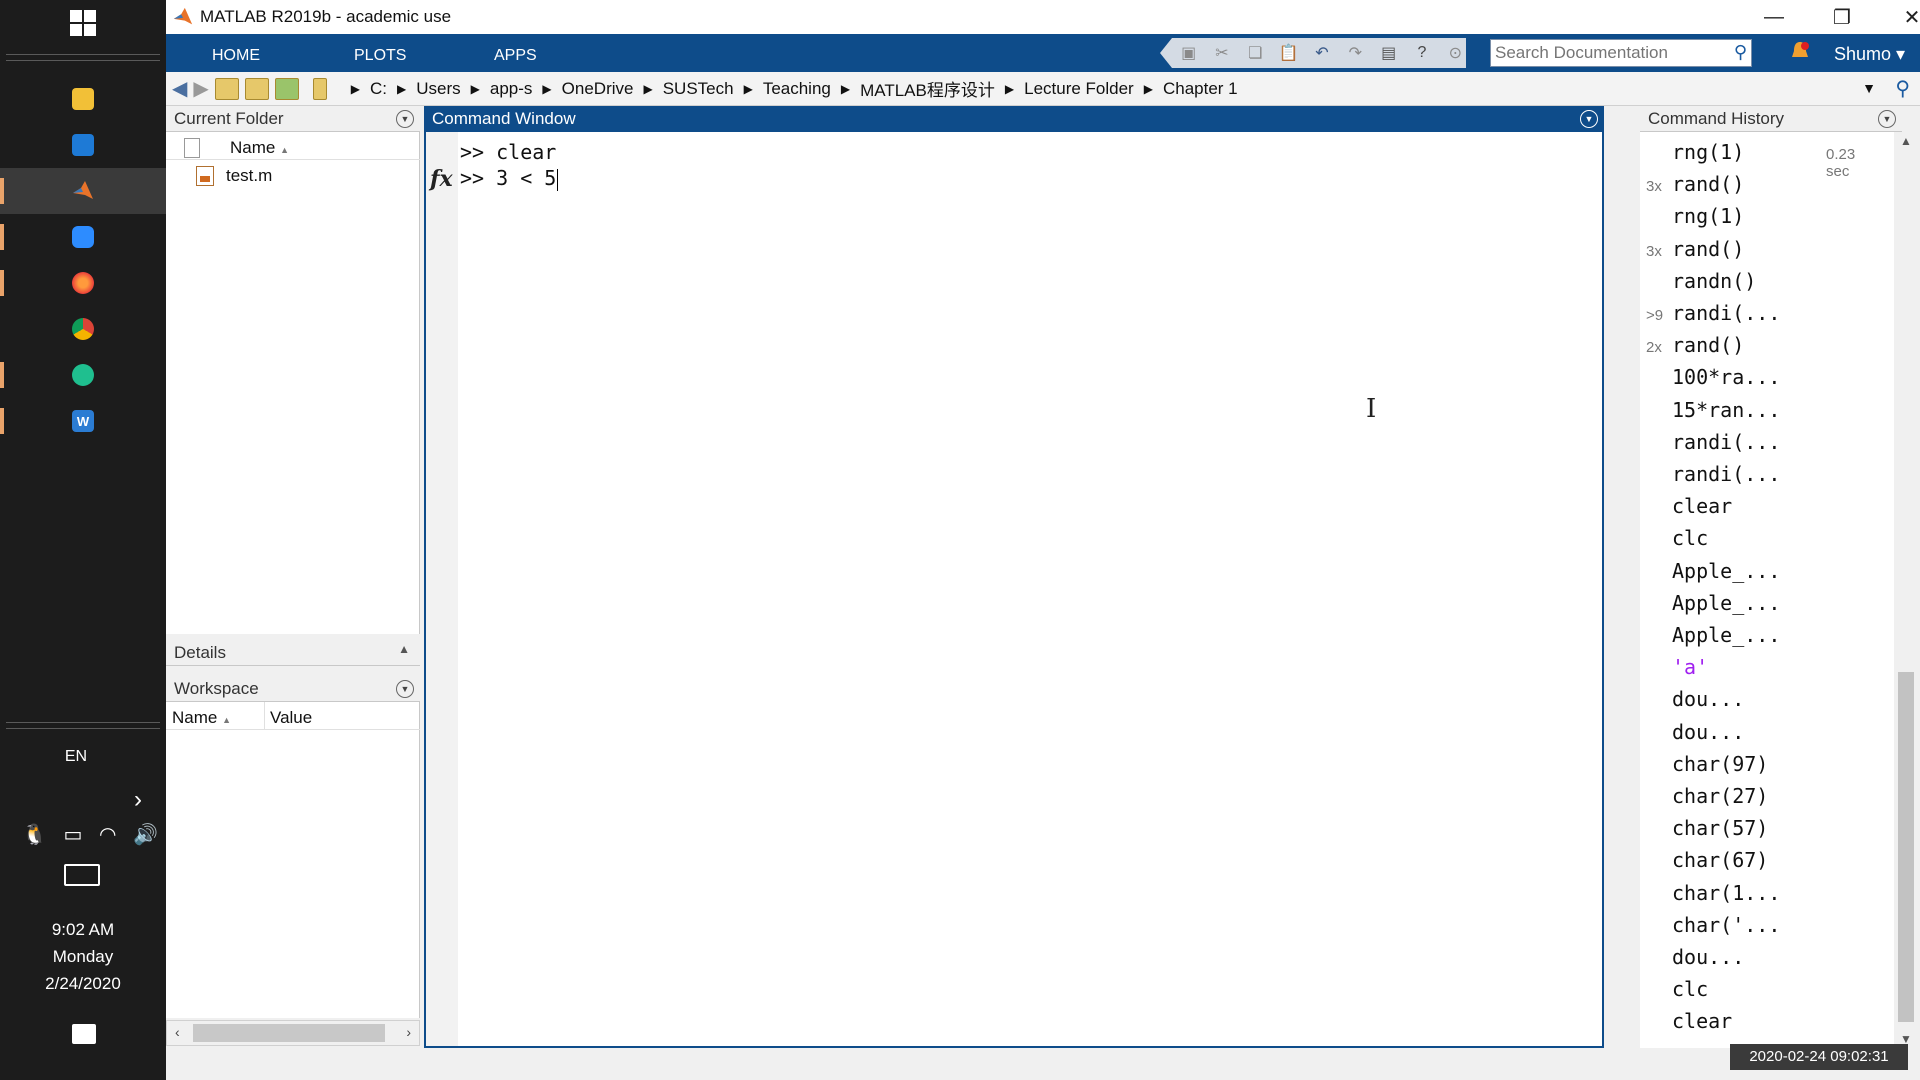  What do you see at coordinates (145, 834) in the screenshot?
I see `volume-icon: 🔊` at bounding box center [145, 834].